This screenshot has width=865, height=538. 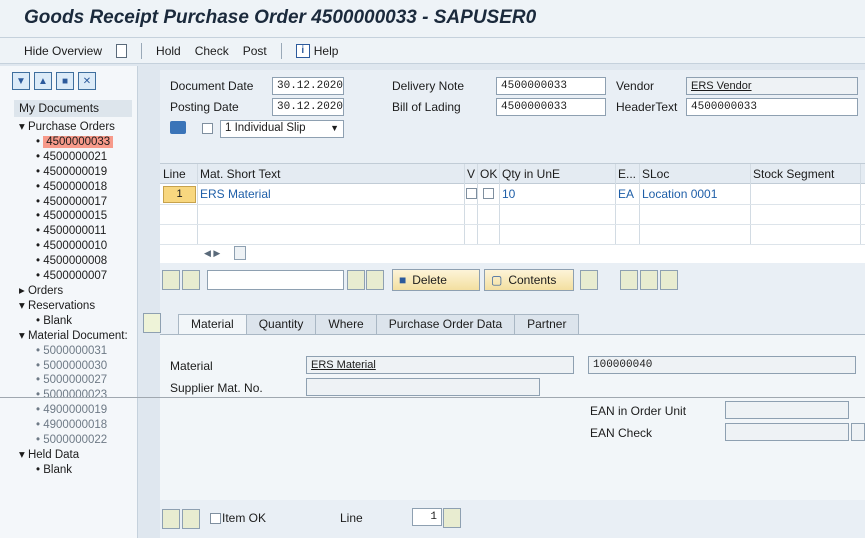 I want to click on delivery-note-label: Delivery Note, so click(x=428, y=86).